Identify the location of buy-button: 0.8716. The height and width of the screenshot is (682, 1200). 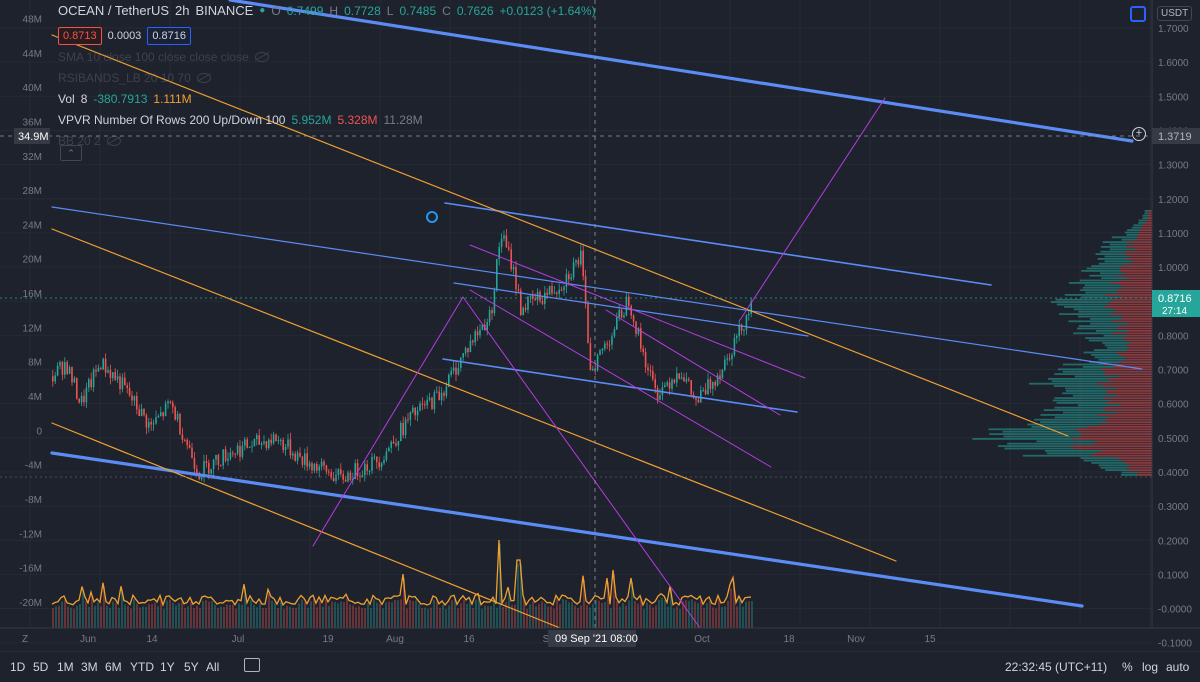
(169, 35).